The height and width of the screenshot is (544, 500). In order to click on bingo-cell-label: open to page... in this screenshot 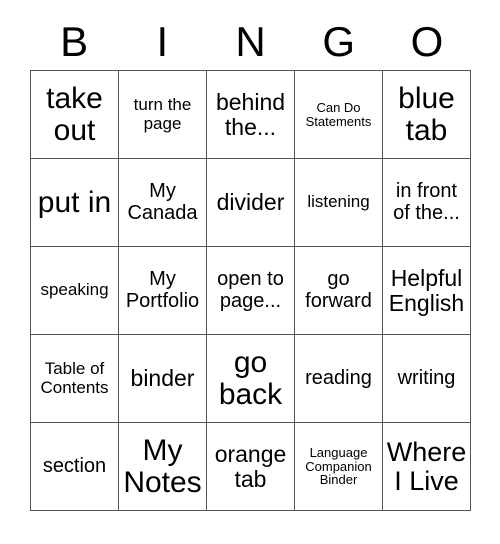, I will do `click(250, 290)`.